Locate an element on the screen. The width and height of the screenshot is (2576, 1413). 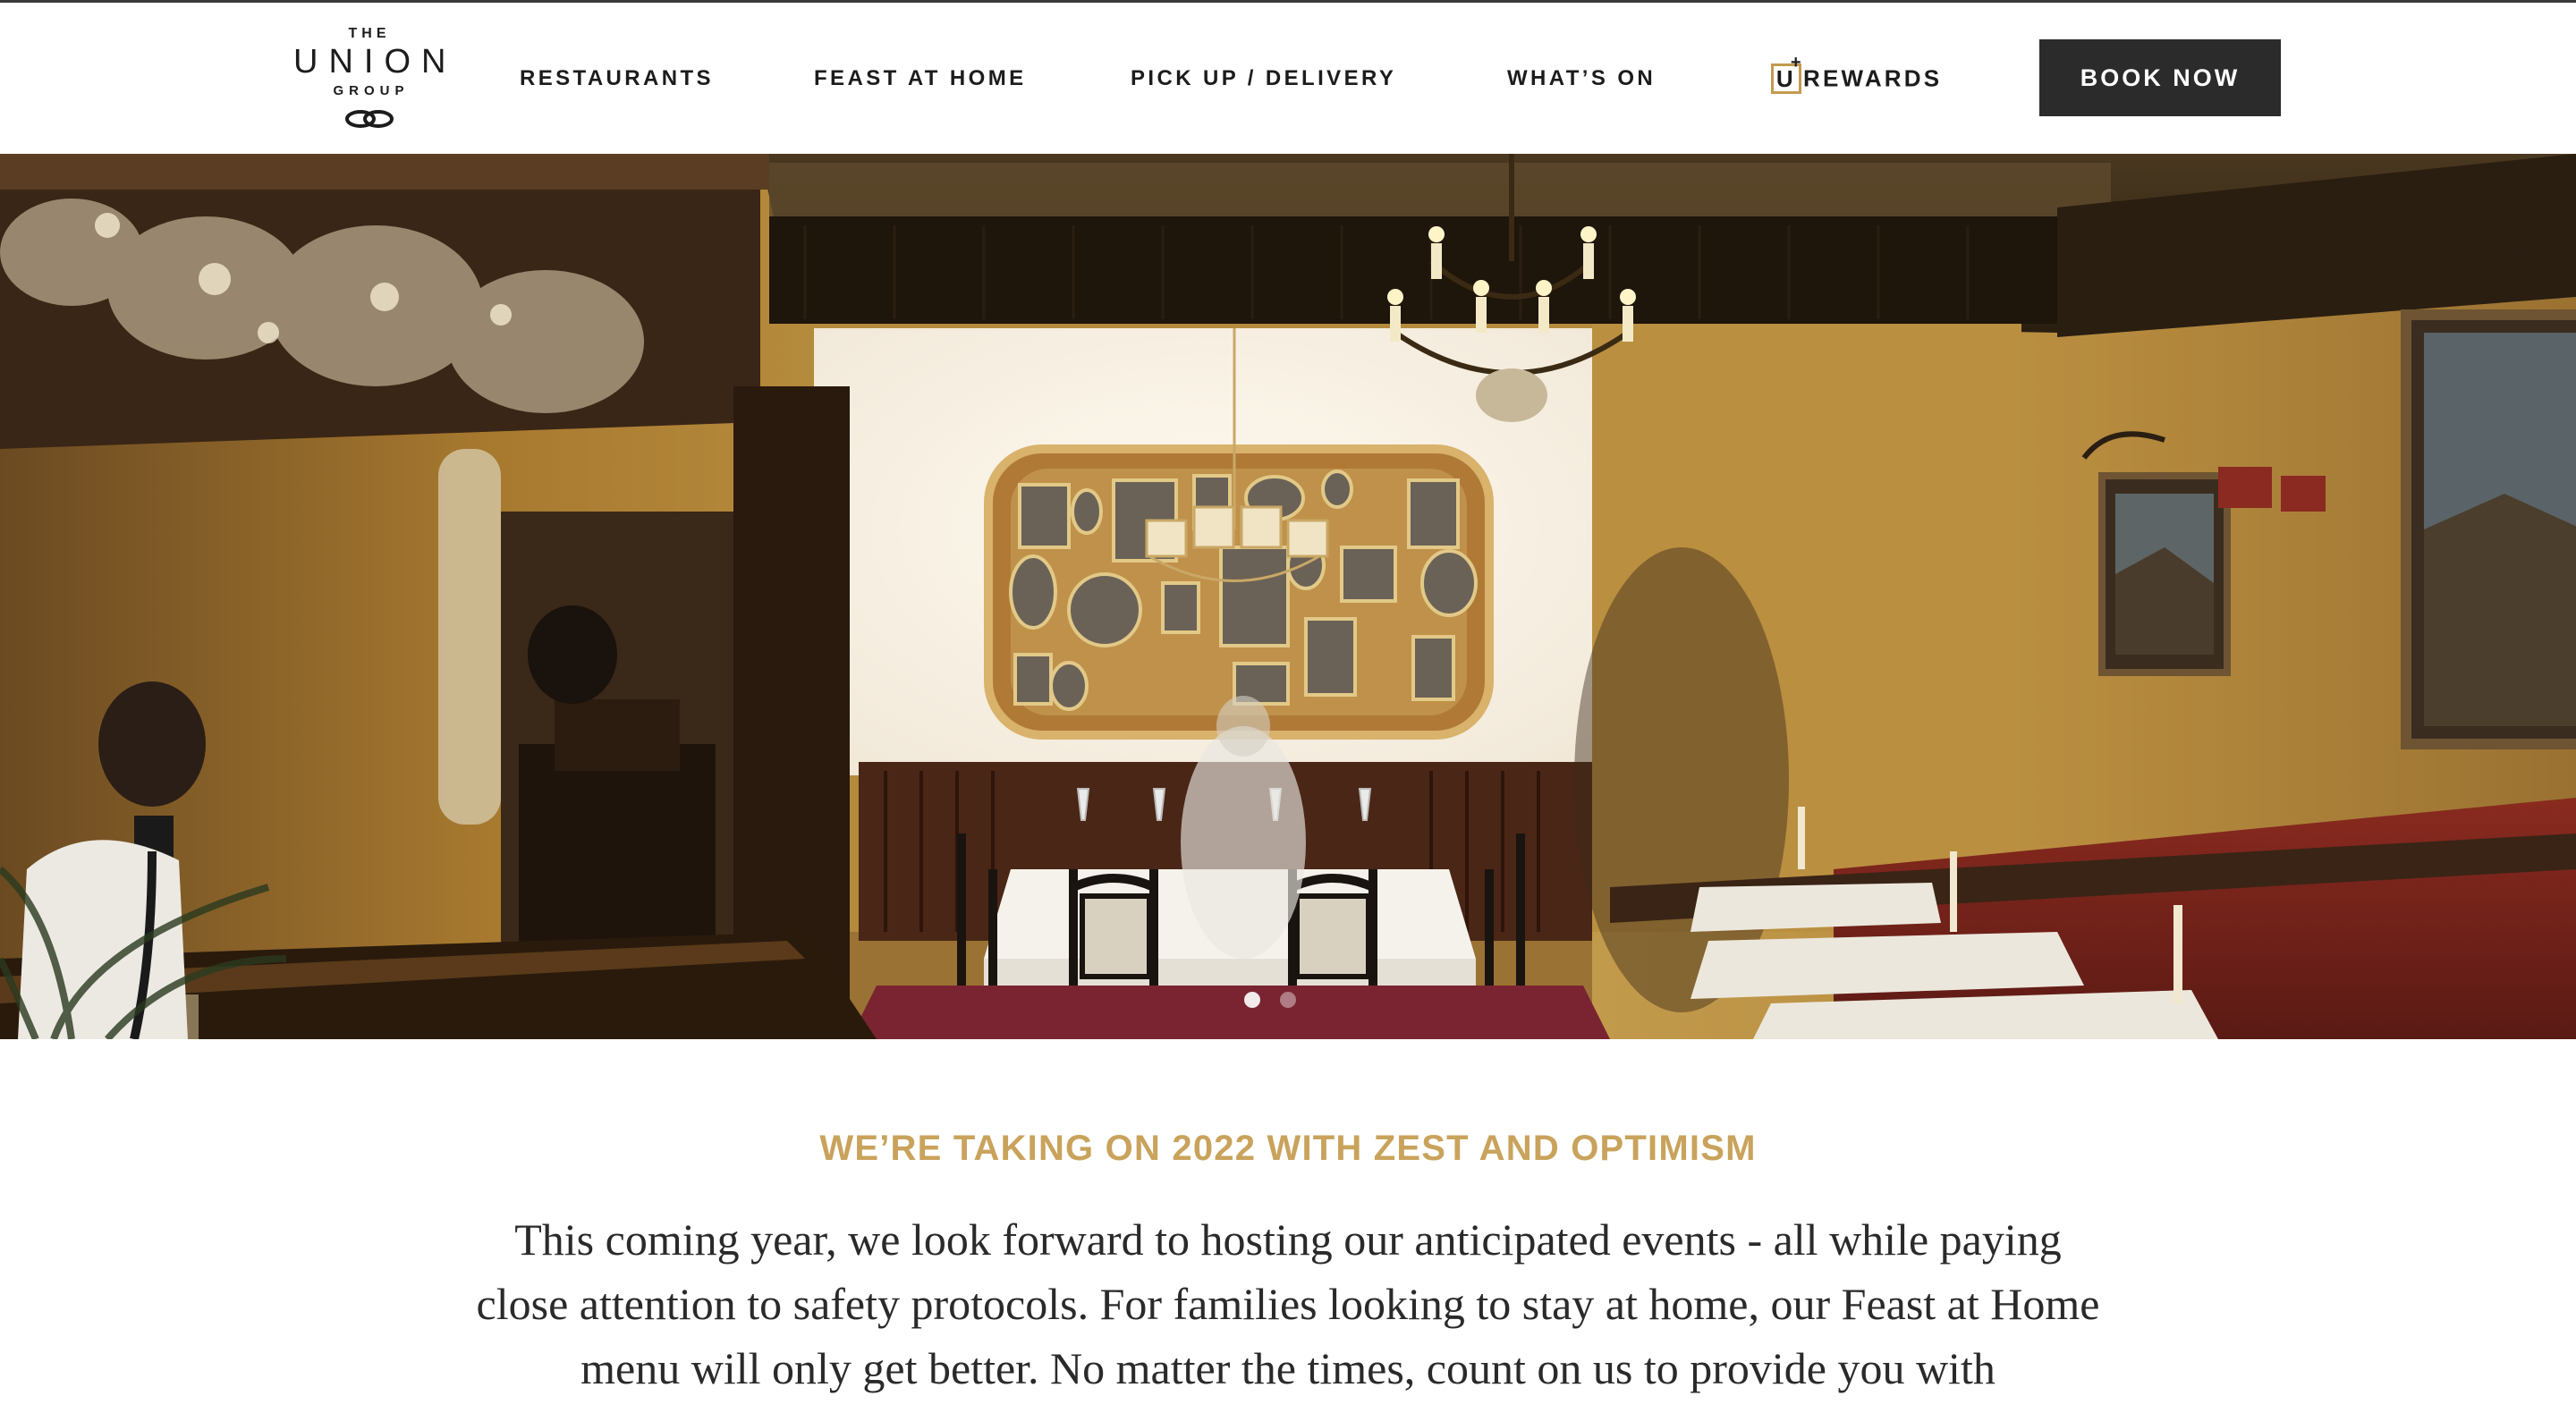
logo-group: GROUP is located at coordinates (371, 90).